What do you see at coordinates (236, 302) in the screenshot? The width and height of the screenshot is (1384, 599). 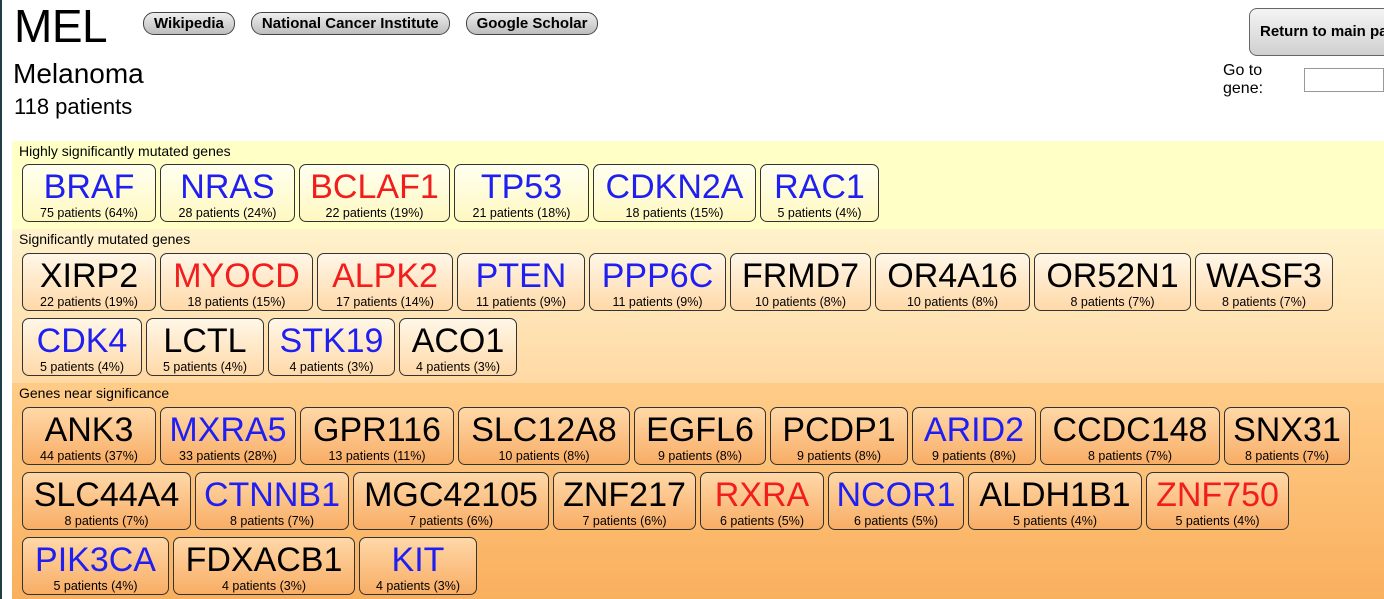 I see `gene-patient-count: 18 patients (15%)` at bounding box center [236, 302].